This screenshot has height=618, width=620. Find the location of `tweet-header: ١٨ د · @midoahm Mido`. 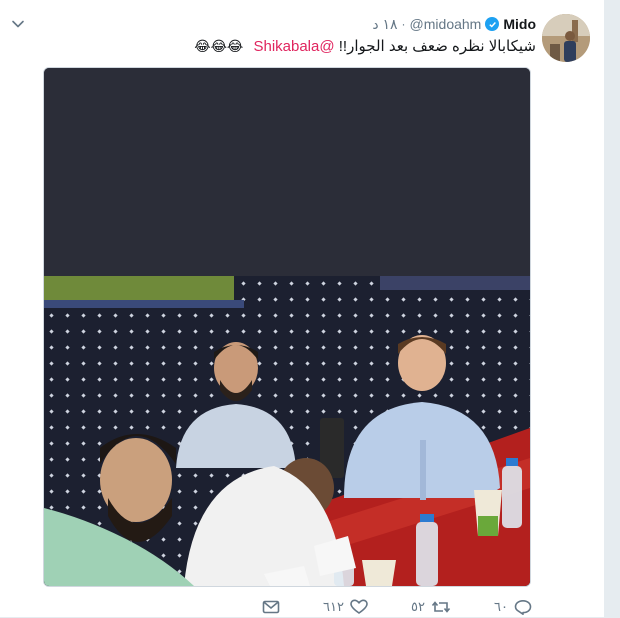

tweet-header: ١٨ د · @midoahm Mido is located at coordinates (454, 24).